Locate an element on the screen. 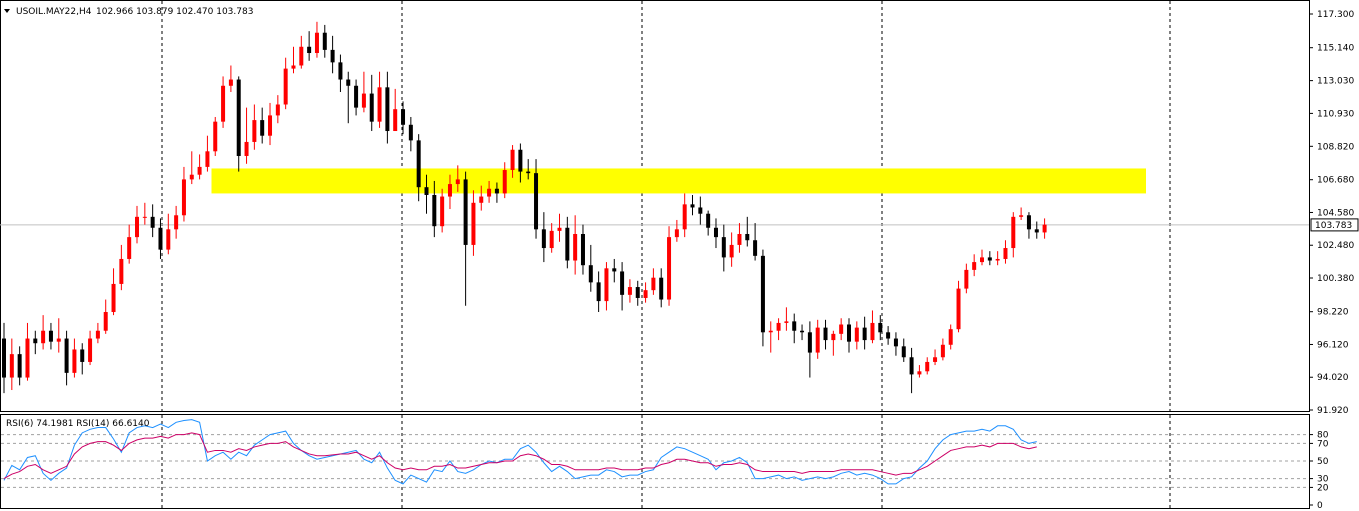  price-tick-label: 91.920 is located at coordinates (1333, 411).